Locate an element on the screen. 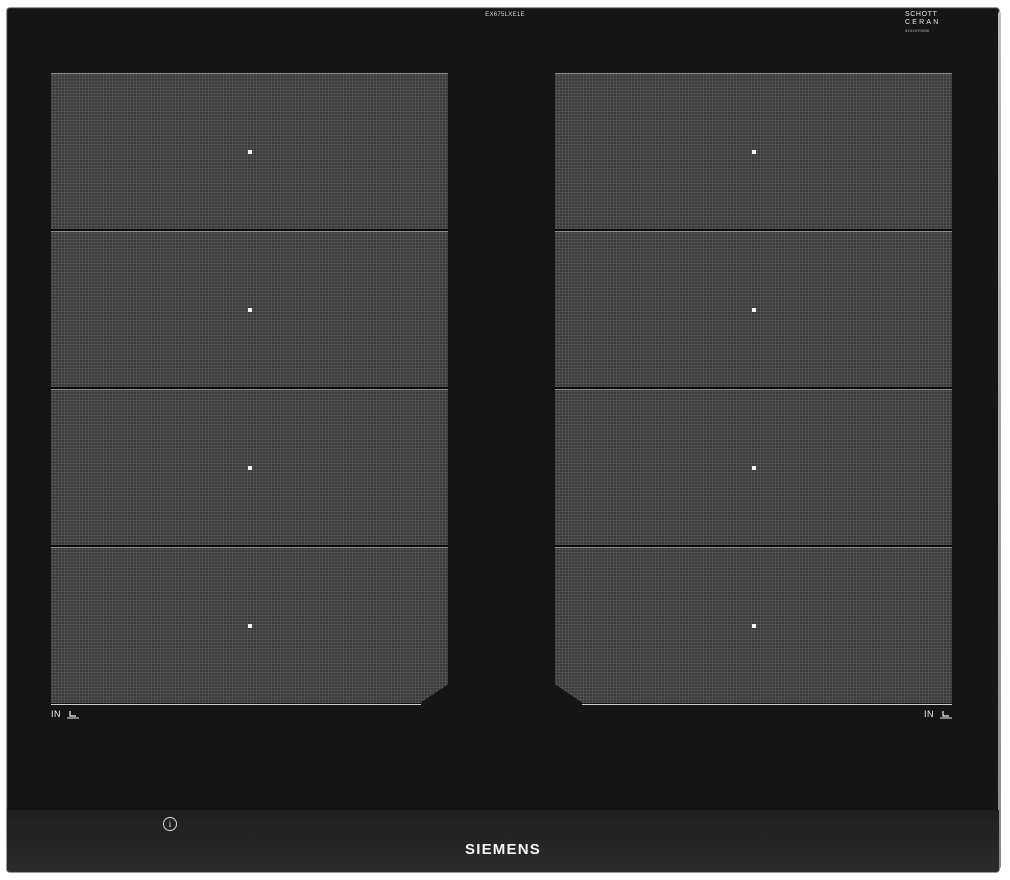 The height and width of the screenshot is (880, 1010). model-code: EX675LXE1E is located at coordinates (505, 15).